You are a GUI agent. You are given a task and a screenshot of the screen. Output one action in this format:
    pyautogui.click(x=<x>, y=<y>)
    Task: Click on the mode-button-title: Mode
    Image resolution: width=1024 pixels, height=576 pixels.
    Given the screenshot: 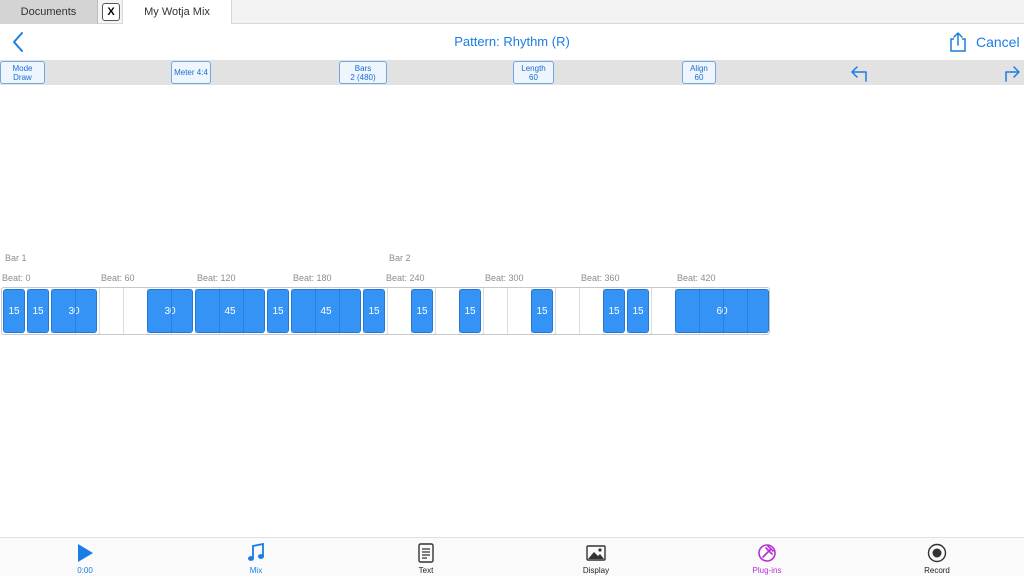 What is the action you would take?
    pyautogui.click(x=22, y=68)
    